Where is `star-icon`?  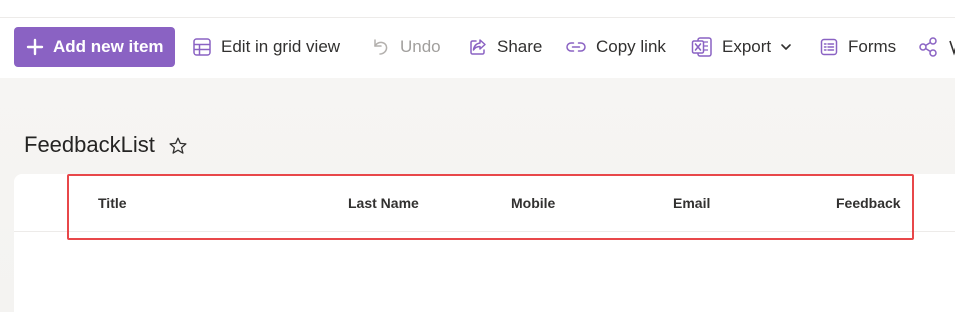 star-icon is located at coordinates (178, 146).